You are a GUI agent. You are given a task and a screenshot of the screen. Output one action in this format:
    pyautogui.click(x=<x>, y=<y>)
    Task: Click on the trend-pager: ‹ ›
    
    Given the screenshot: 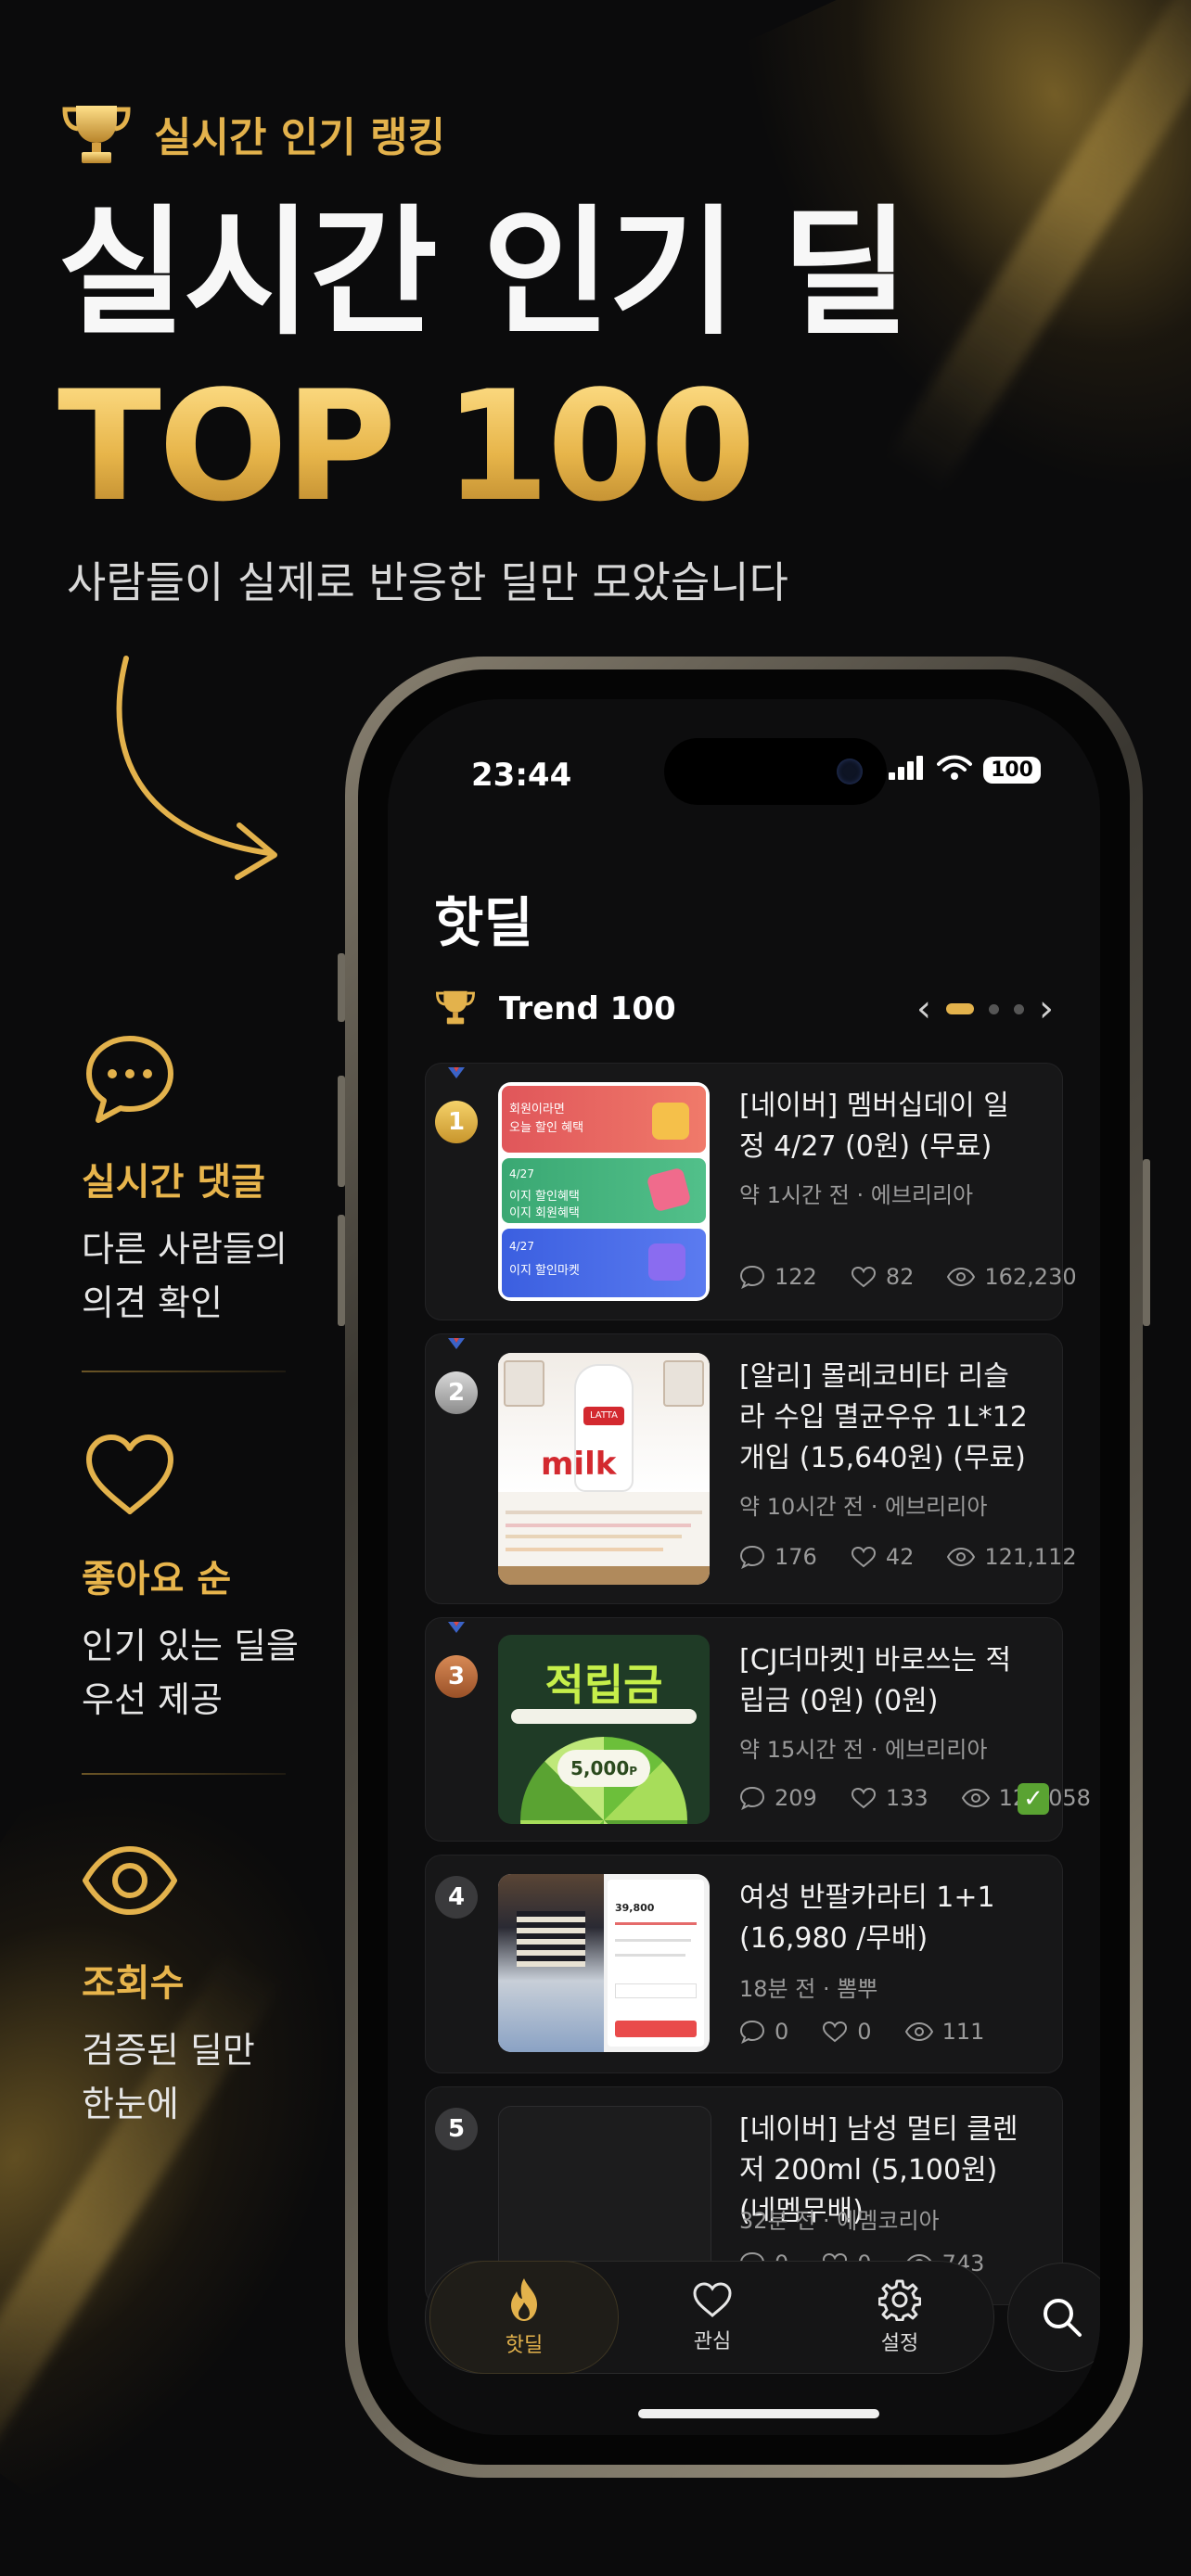 What is the action you would take?
    pyautogui.click(x=985, y=1009)
    